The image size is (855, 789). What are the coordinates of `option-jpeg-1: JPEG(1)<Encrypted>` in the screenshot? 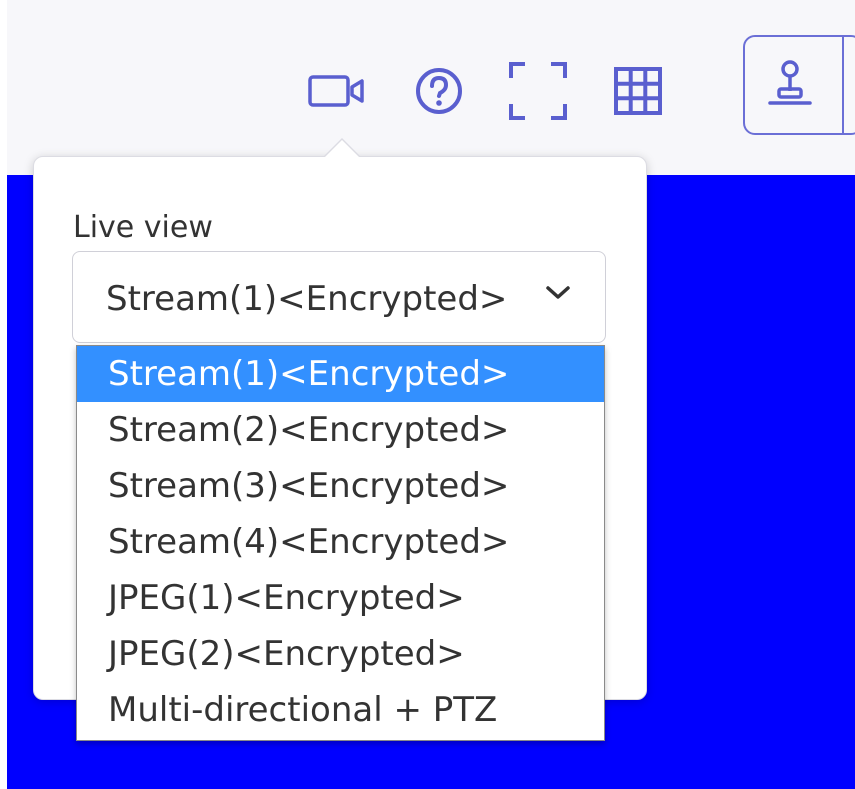 It's located at (340, 598).